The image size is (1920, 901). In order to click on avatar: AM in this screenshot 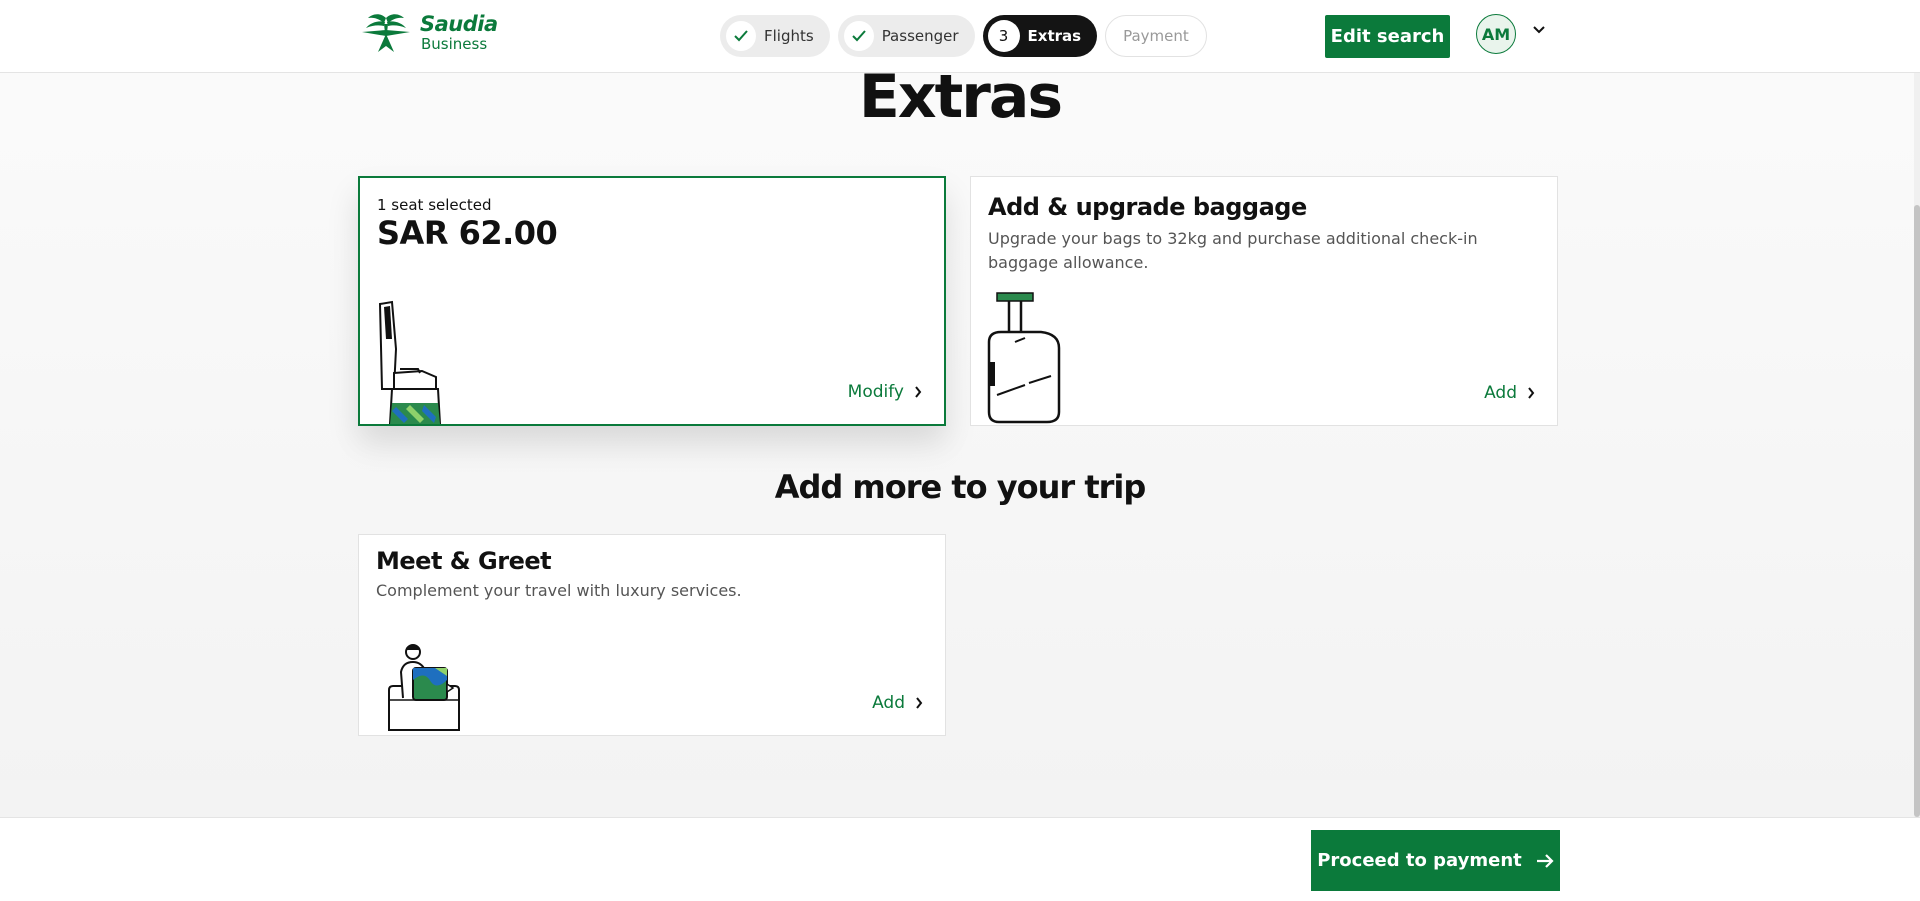, I will do `click(1496, 34)`.